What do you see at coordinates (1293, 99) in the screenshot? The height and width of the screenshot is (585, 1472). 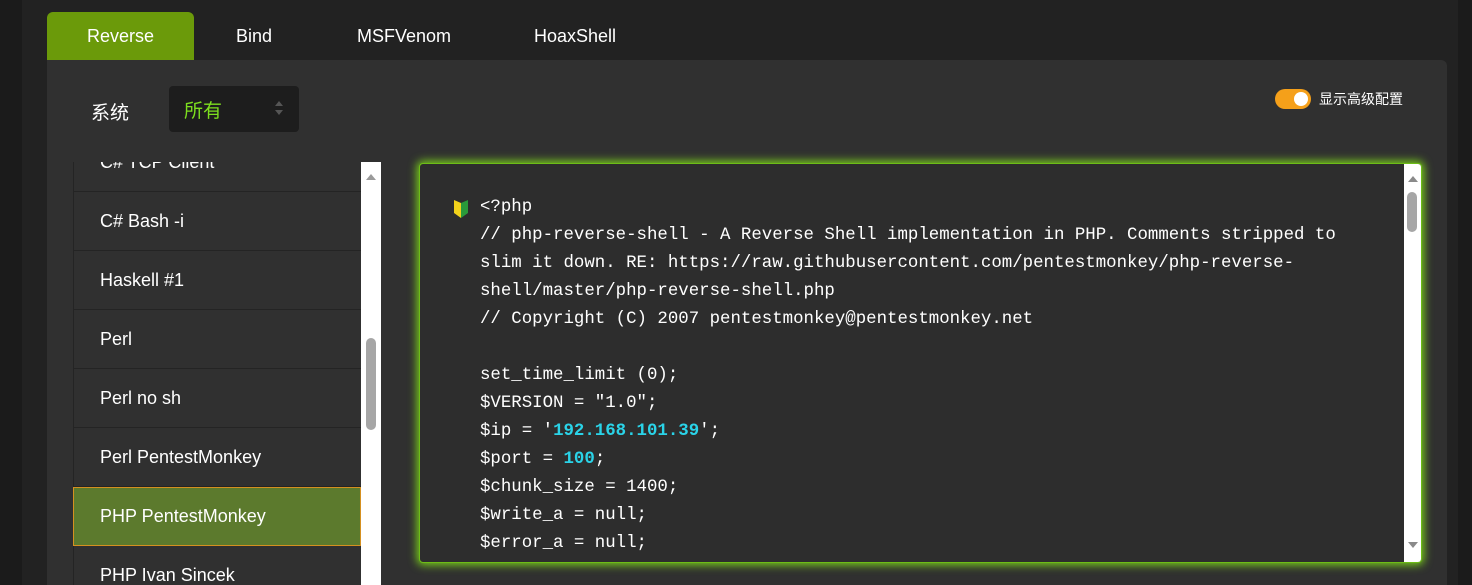 I see `advanced-toggle` at bounding box center [1293, 99].